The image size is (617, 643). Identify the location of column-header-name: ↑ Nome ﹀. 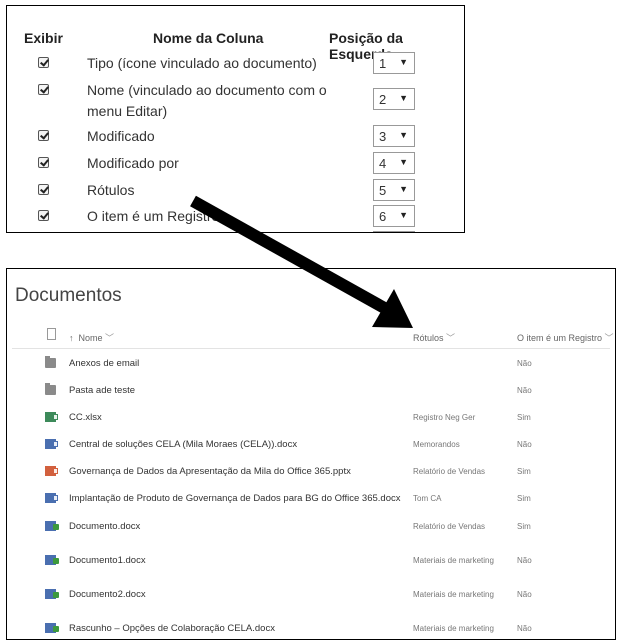
(91, 337).